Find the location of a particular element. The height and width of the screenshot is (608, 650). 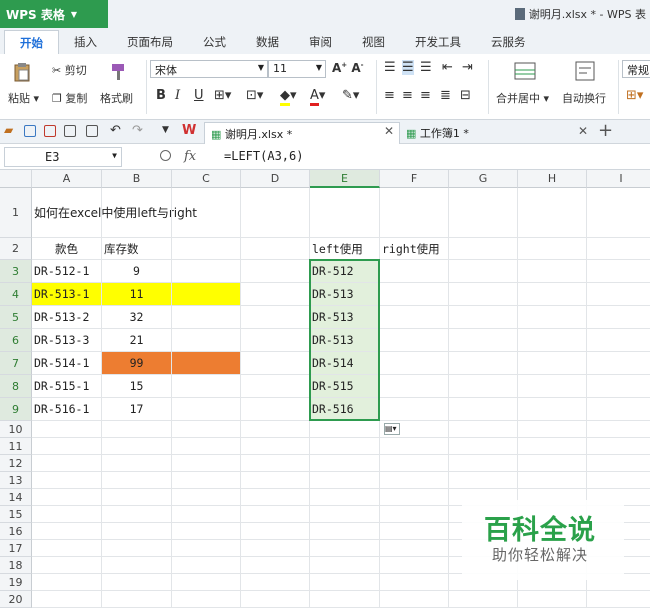

percent-icon: ⊞▾ is located at coordinates (634, 95).